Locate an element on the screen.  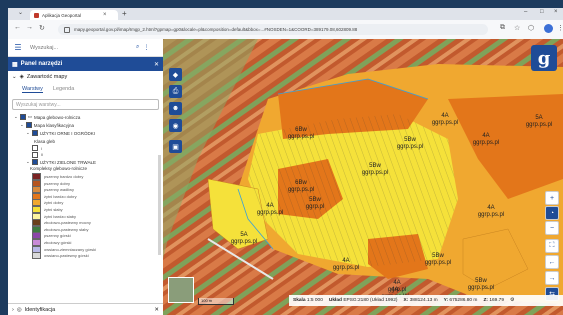
legend-item: II is located at coordinates (85, 155).